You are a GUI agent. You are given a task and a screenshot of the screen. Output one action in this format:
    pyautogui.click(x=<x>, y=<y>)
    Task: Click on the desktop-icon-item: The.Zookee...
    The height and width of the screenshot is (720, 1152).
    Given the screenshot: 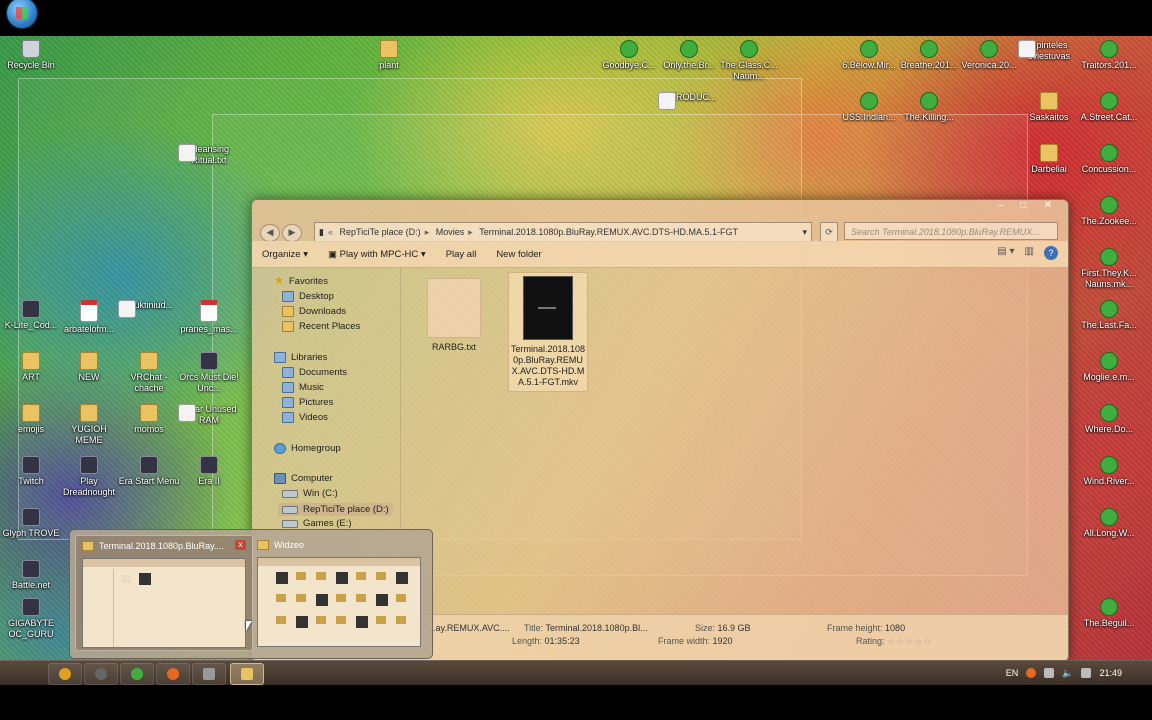 What is the action you would take?
    pyautogui.click(x=1109, y=211)
    